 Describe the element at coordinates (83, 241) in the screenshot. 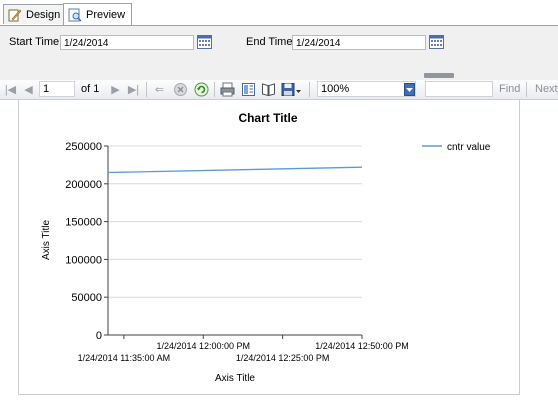

I see `y-tick-labels: 0 50000 100000 150000 200000 250000` at that location.